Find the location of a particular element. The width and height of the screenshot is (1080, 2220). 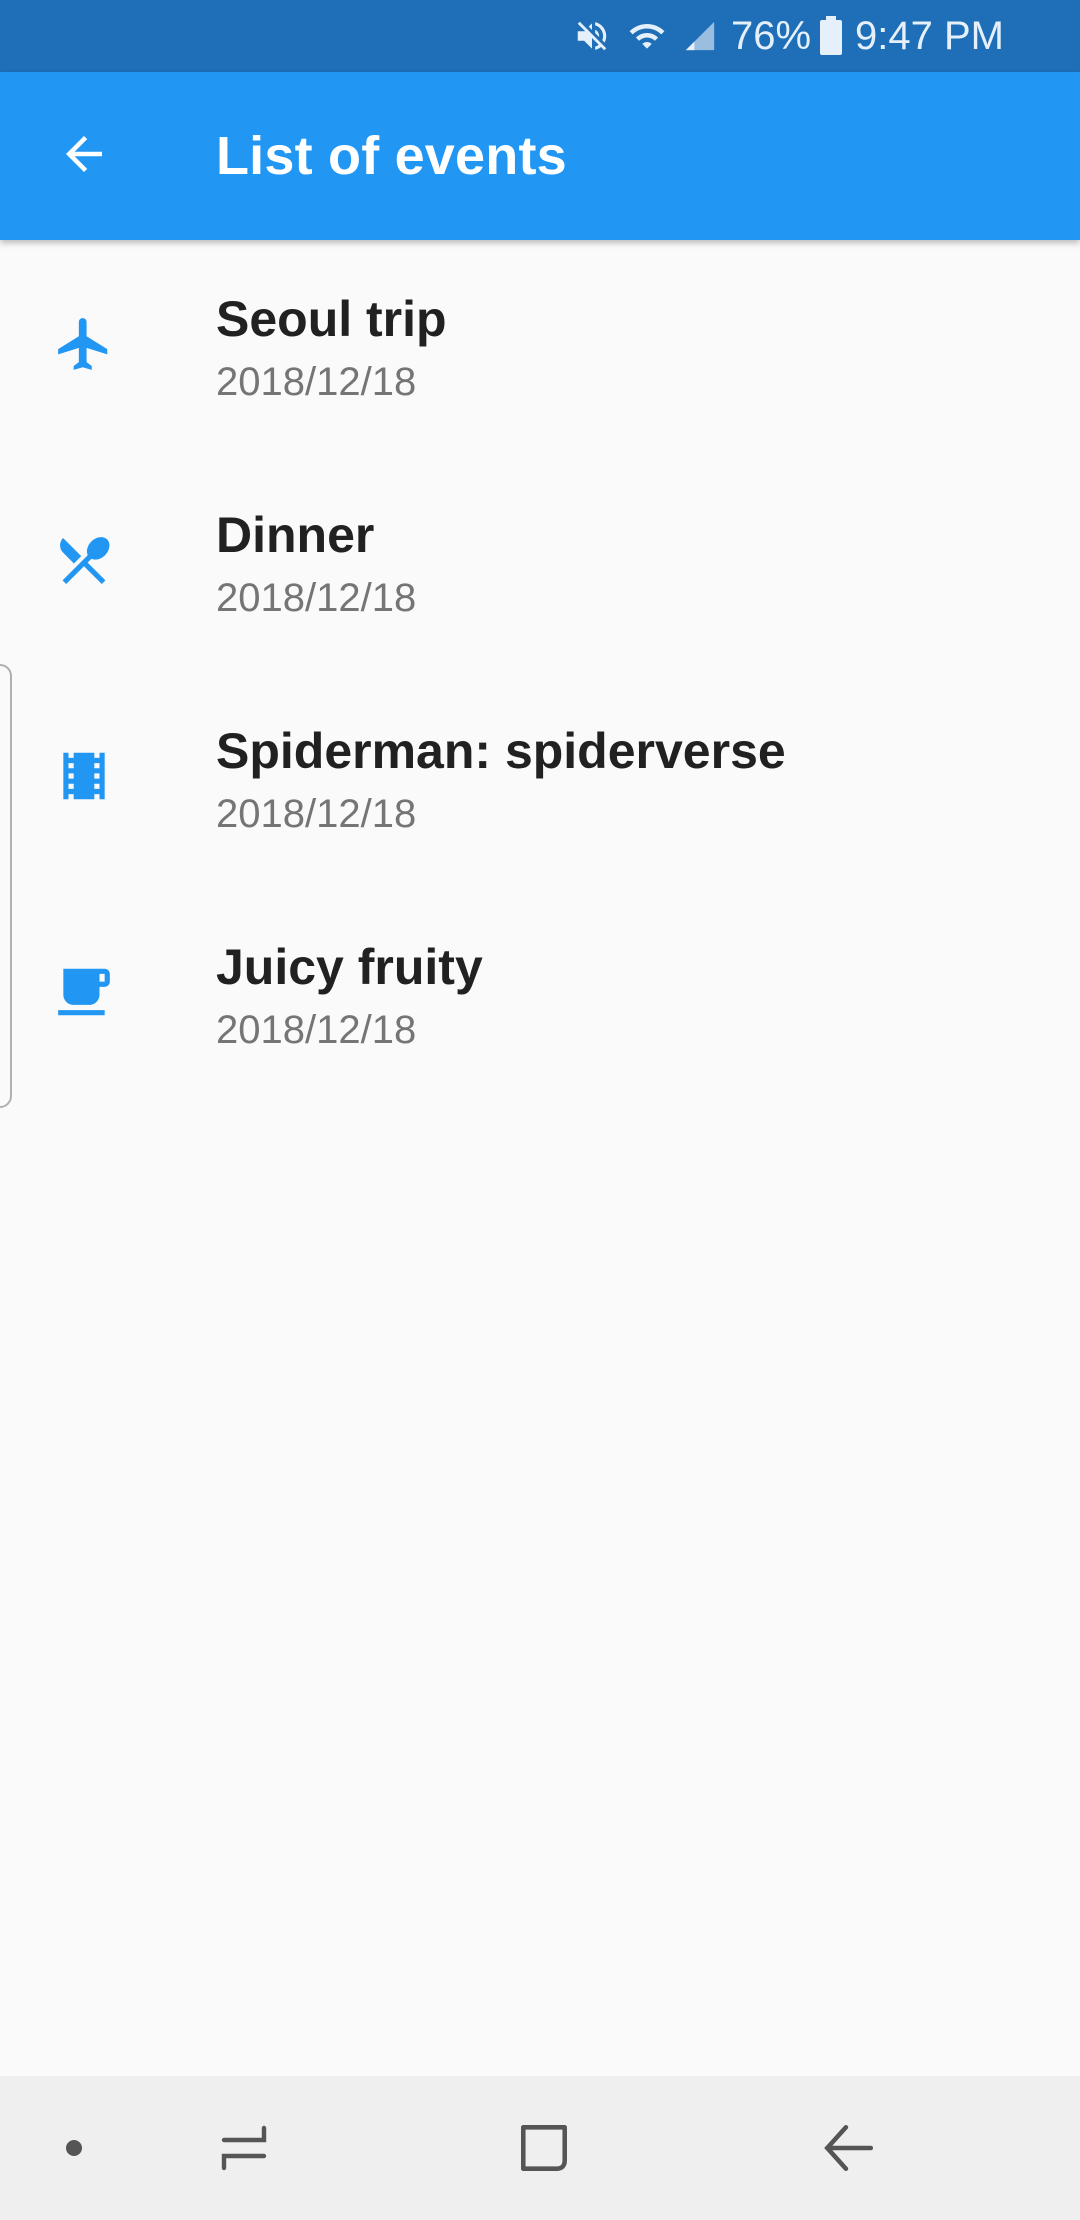

status-bar: 76% 9:47 PM is located at coordinates (540, 36).